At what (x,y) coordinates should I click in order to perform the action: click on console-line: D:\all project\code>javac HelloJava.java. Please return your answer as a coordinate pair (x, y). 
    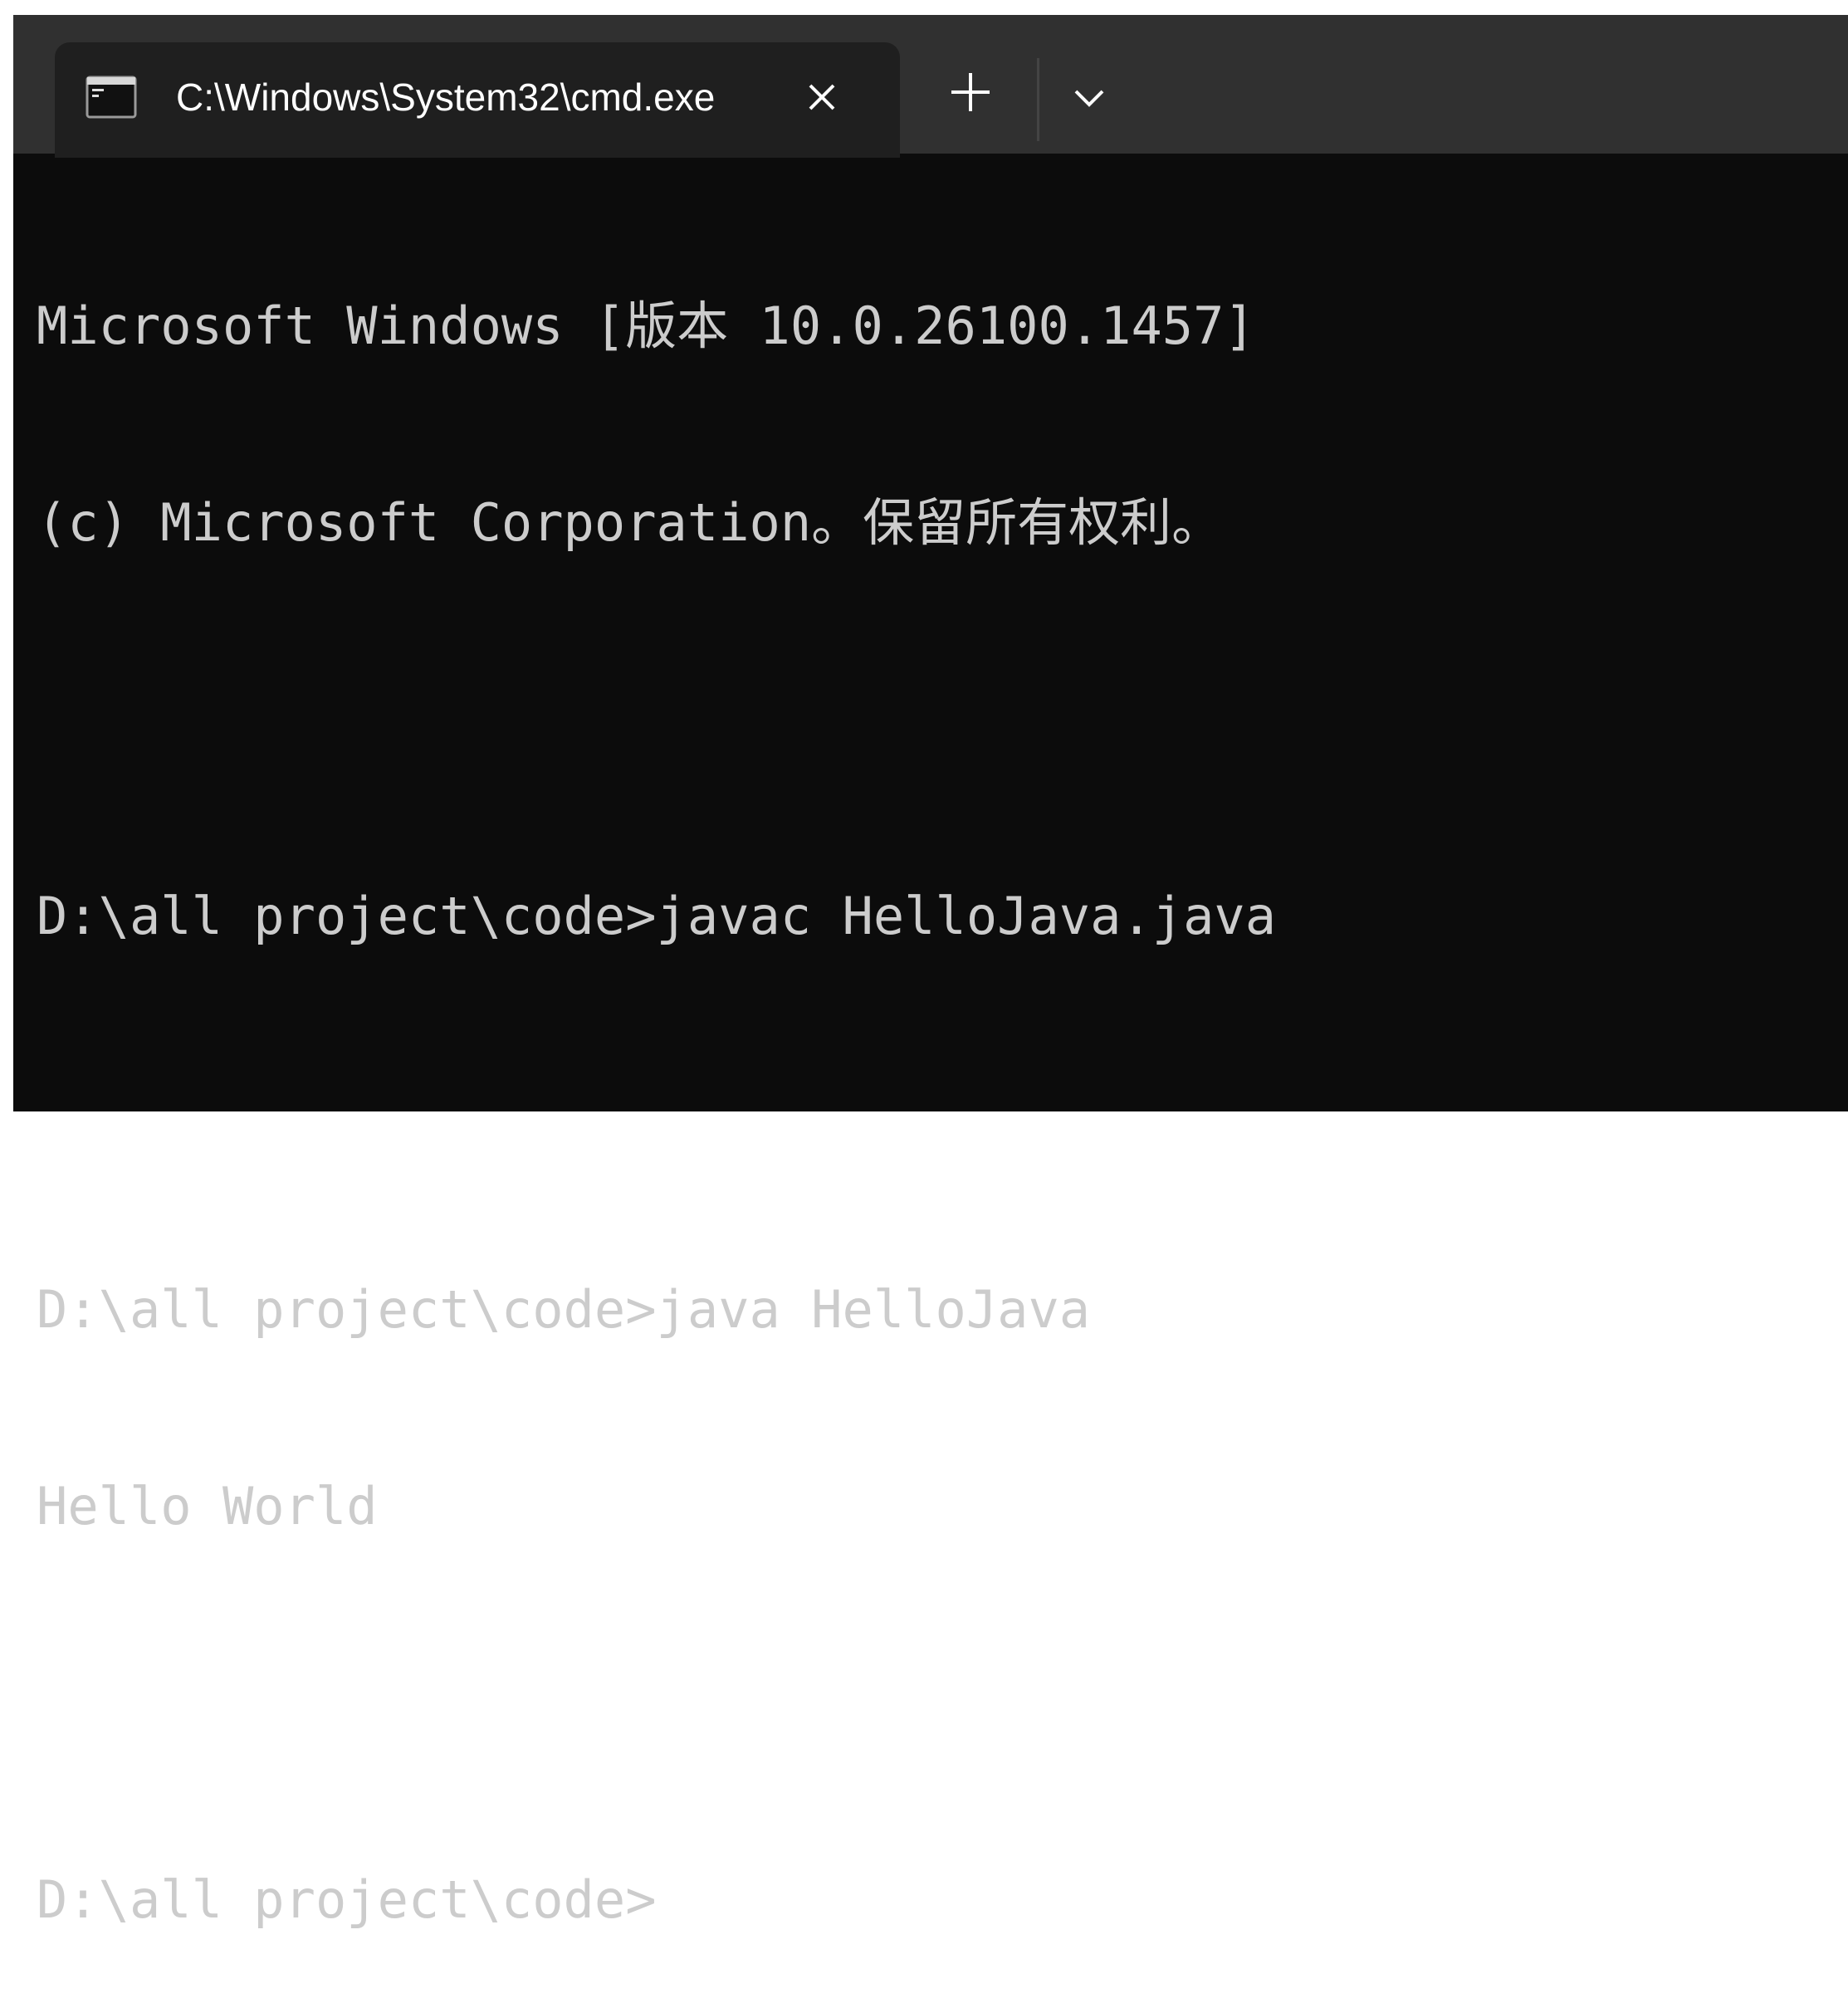
    Looking at the image, I should click on (657, 916).